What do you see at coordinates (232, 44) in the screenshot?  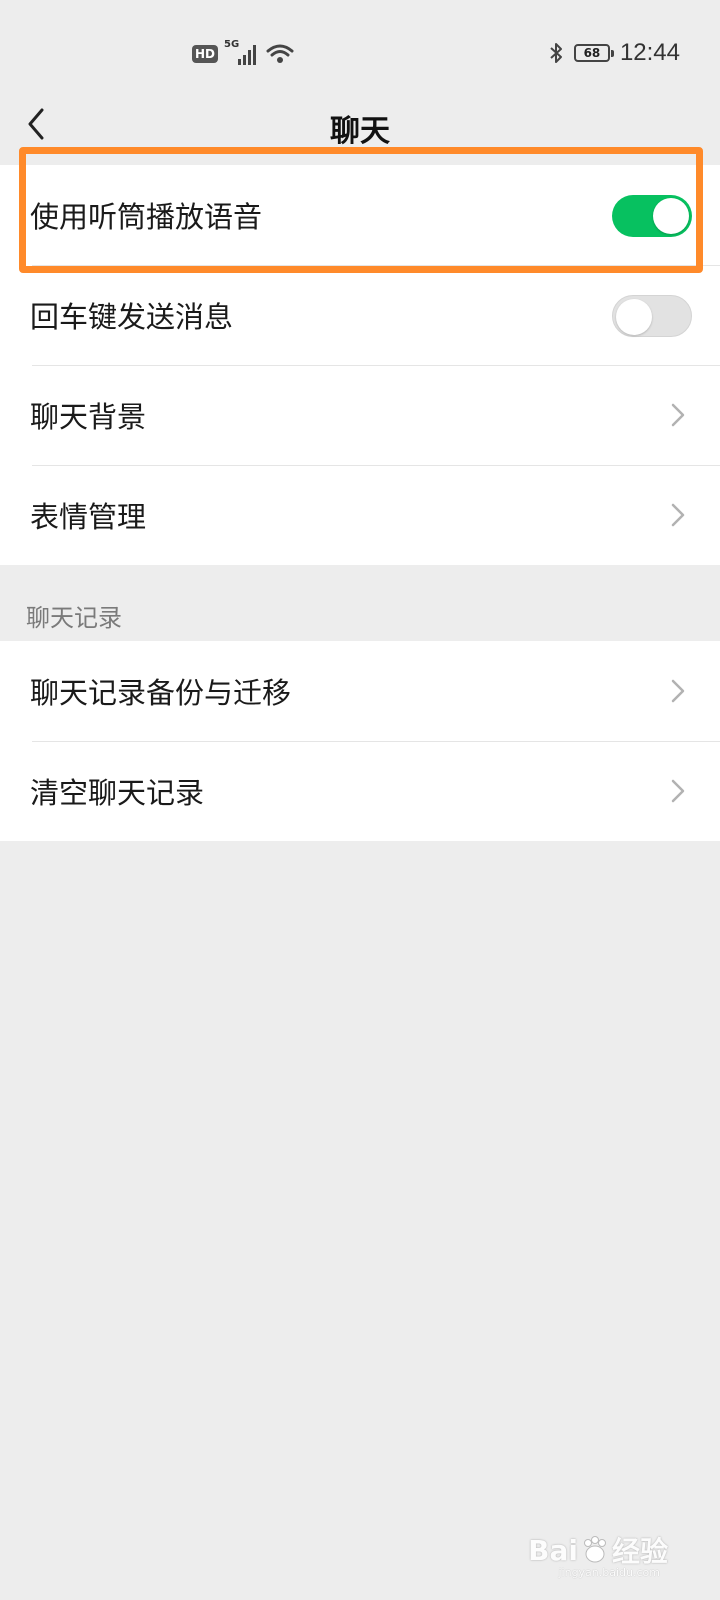 I see `network-type-label: 5G` at bounding box center [232, 44].